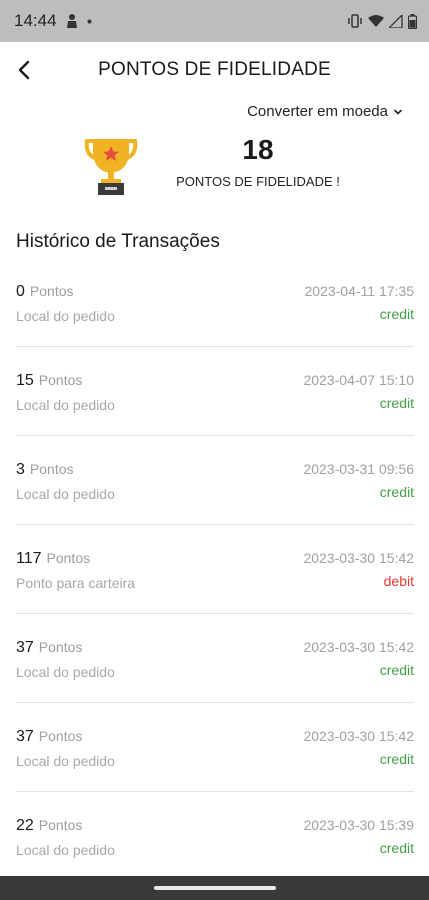 This screenshot has height=900, width=429. What do you see at coordinates (35, 20) in the screenshot?
I see `status-time: 14:44` at bounding box center [35, 20].